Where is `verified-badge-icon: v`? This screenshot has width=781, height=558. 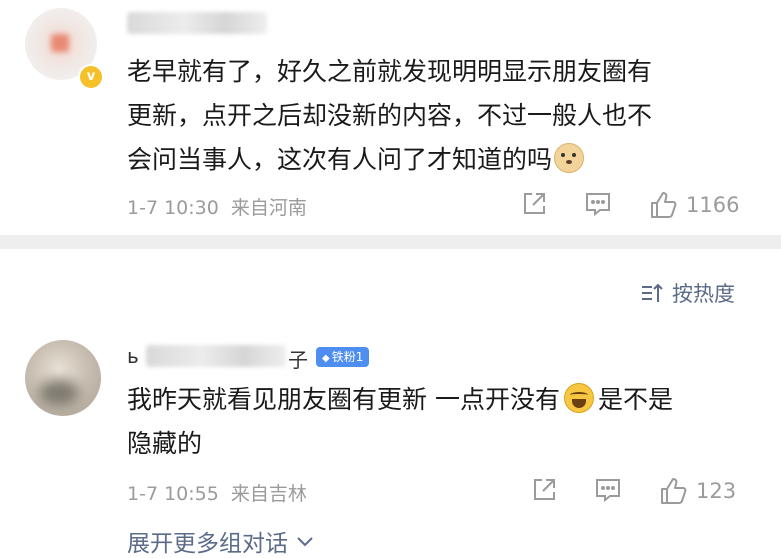 verified-badge-icon: v is located at coordinates (91, 77).